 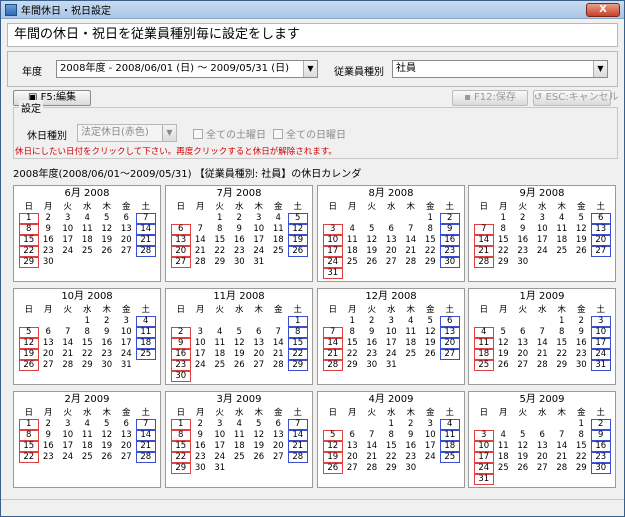 What do you see at coordinates (49, 446) in the screenshot?
I see `day-cell: 16` at bounding box center [49, 446].